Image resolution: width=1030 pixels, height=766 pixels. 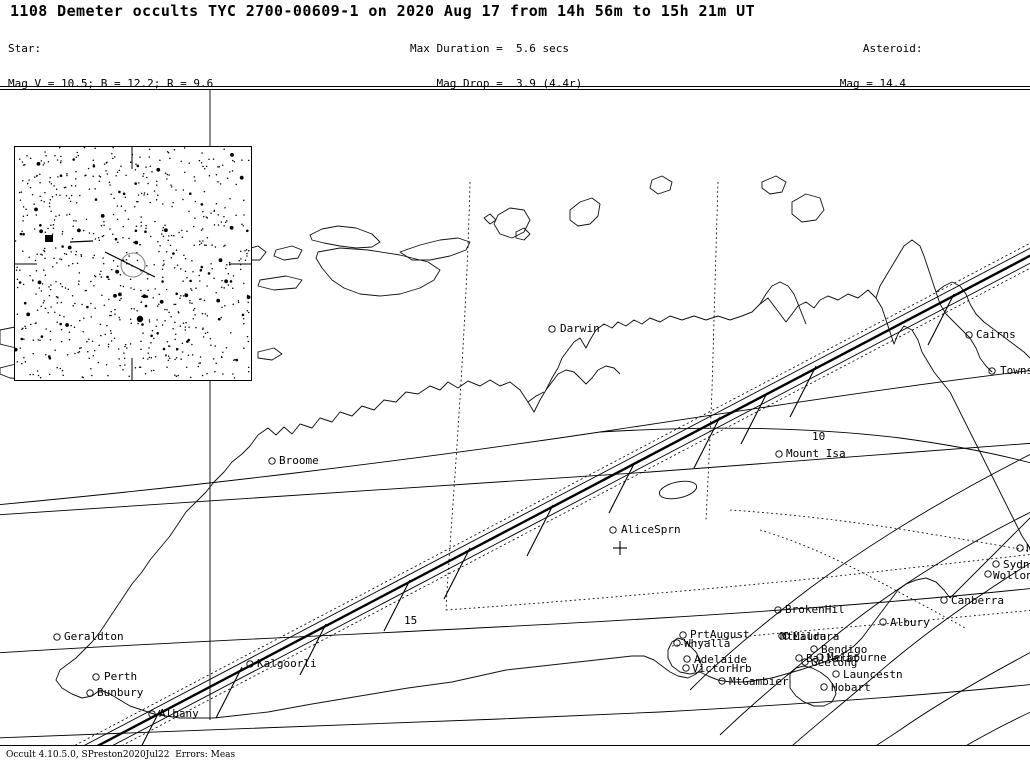 I want to click on field-star-bright, so click(x=140, y=319).